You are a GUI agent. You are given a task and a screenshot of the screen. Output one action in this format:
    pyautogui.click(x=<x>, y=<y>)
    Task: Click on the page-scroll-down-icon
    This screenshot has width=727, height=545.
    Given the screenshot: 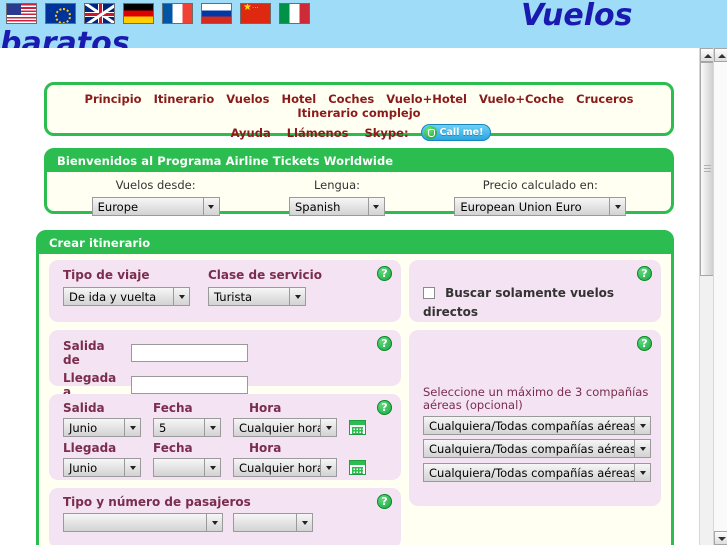 What is the action you would take?
    pyautogui.click(x=720, y=538)
    